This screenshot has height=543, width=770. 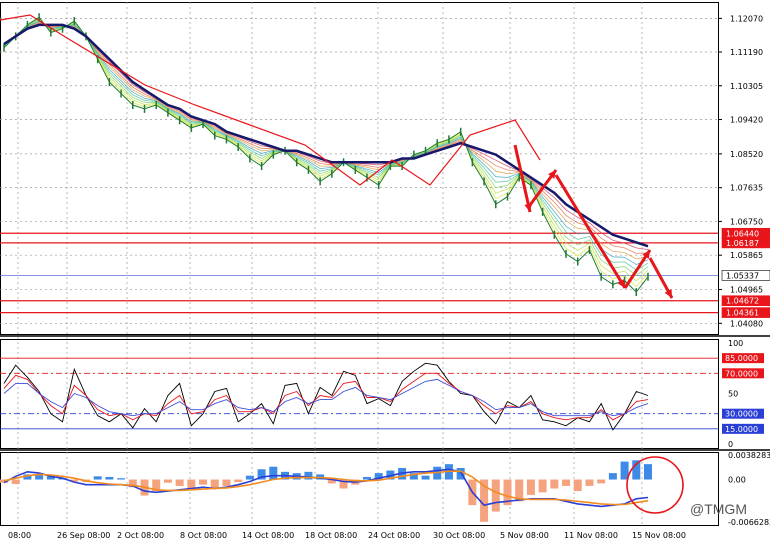 I want to click on x-tick-label: 2 Oct 08:00, so click(x=140, y=535).